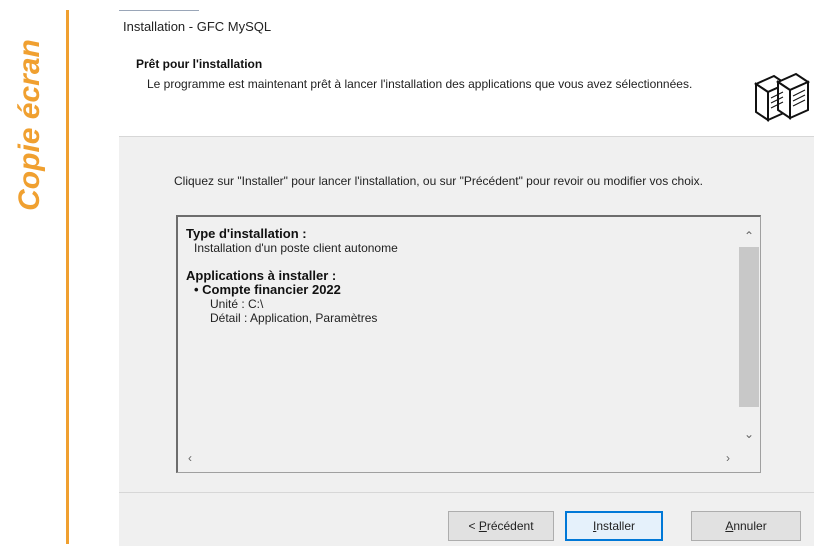 This screenshot has width=814, height=547. I want to click on app-detail: Détail : Application, Paramètres, so click(294, 318).